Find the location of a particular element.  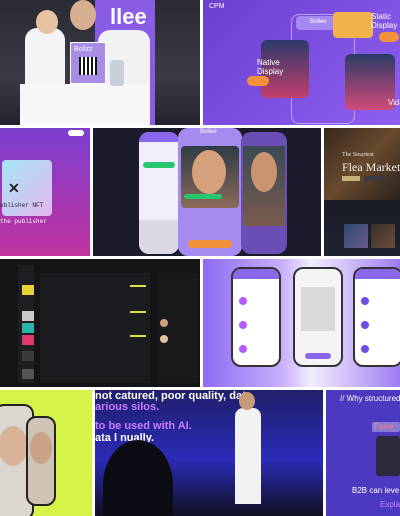

cpm-header: CPM is located at coordinates (217, 6).